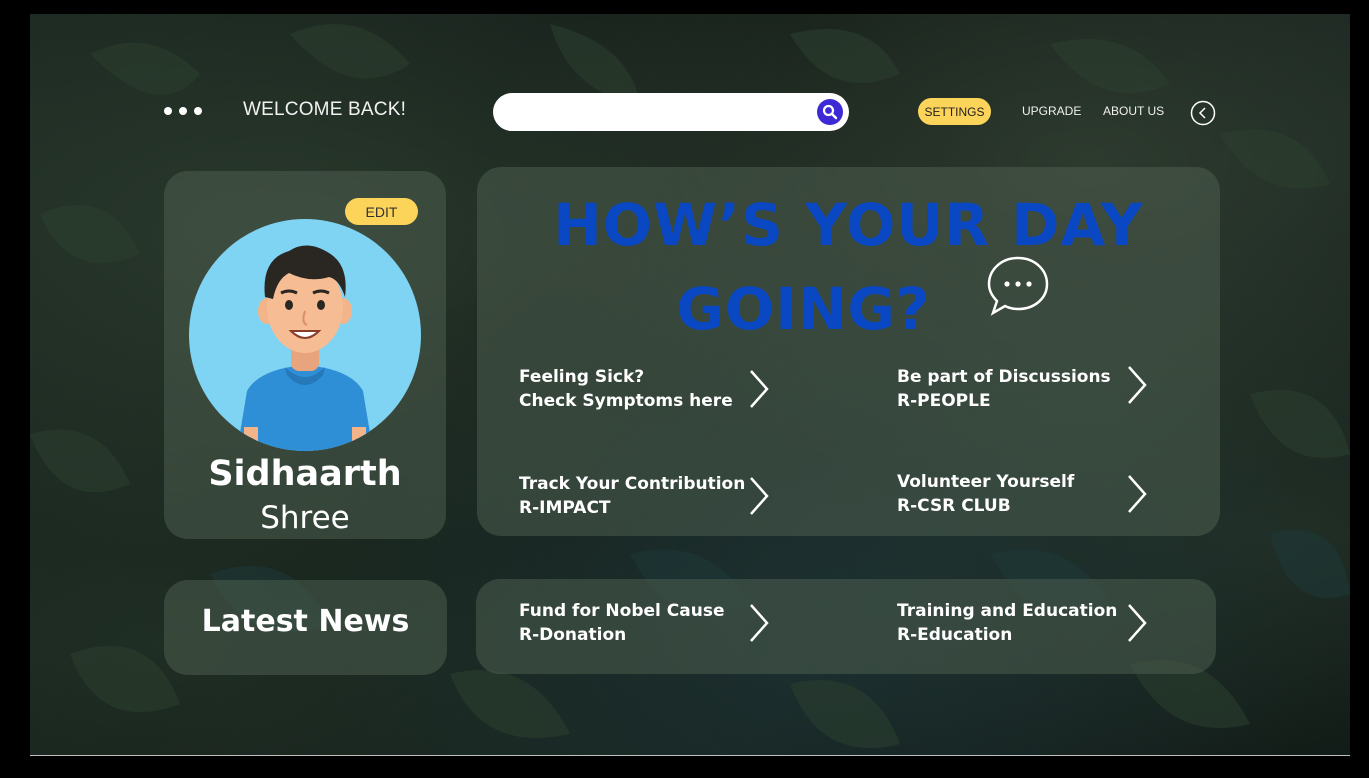 Image resolution: width=1369 pixels, height=778 pixels. Describe the element at coordinates (305, 348) in the screenshot. I see `avatar-illustration` at that location.